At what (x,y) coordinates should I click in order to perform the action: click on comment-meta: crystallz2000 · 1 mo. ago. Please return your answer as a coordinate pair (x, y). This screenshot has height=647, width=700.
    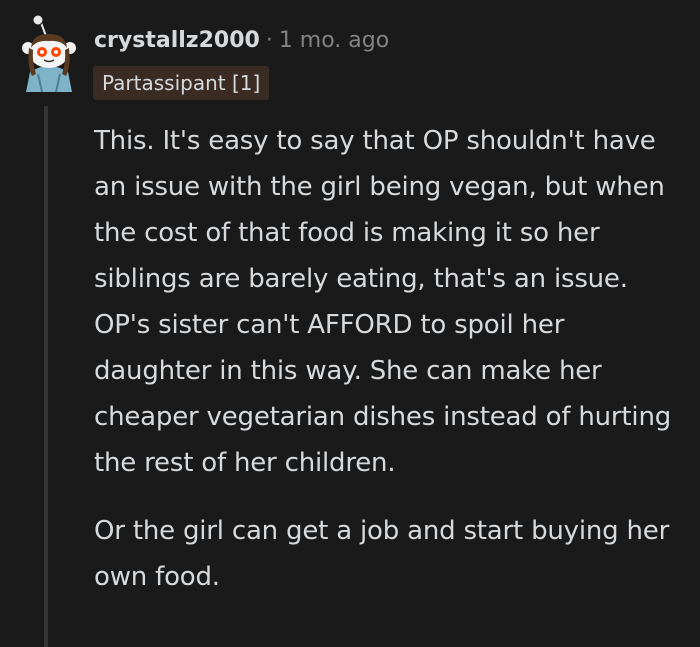
    Looking at the image, I should click on (241, 41).